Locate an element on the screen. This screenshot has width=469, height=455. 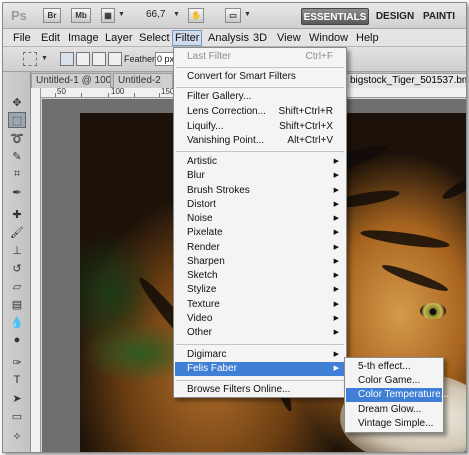
menu-item-felis-faber: Felis Faber ▶ is located at coordinates (260, 369).